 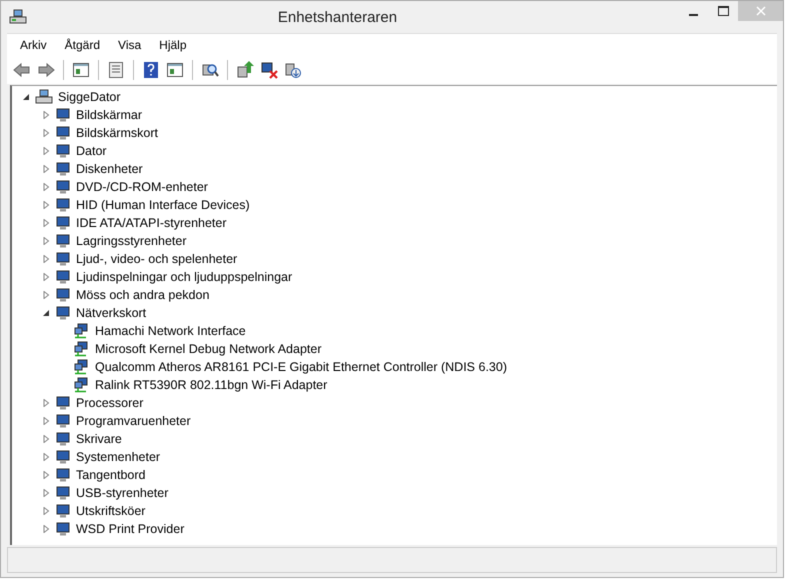 I want to click on tree-item: Ralink RT5390R 802.11bgn Wi-Fi Adapter, so click(x=211, y=385).